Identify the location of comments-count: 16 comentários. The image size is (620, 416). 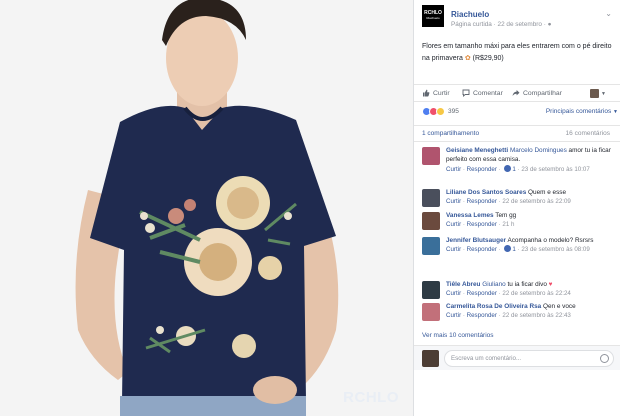
(588, 133).